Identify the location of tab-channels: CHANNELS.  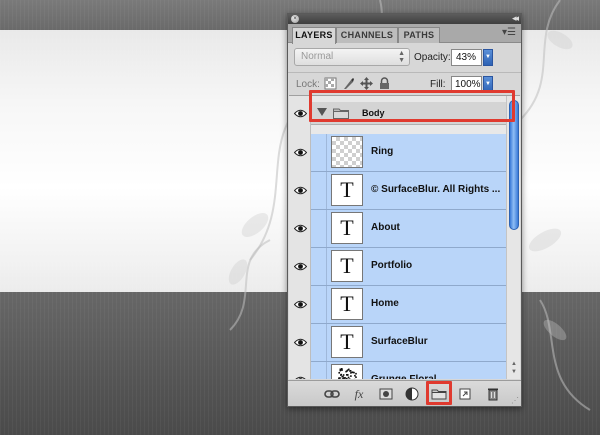
(367, 35).